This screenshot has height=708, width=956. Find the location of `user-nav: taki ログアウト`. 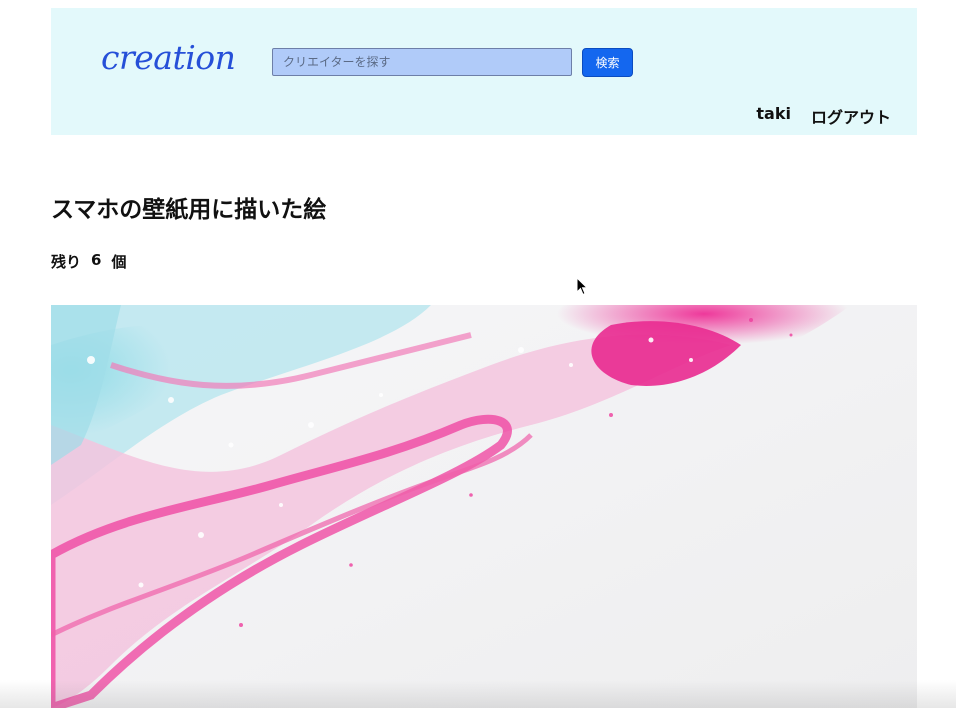

user-nav: taki ログアウト is located at coordinates (823, 116).